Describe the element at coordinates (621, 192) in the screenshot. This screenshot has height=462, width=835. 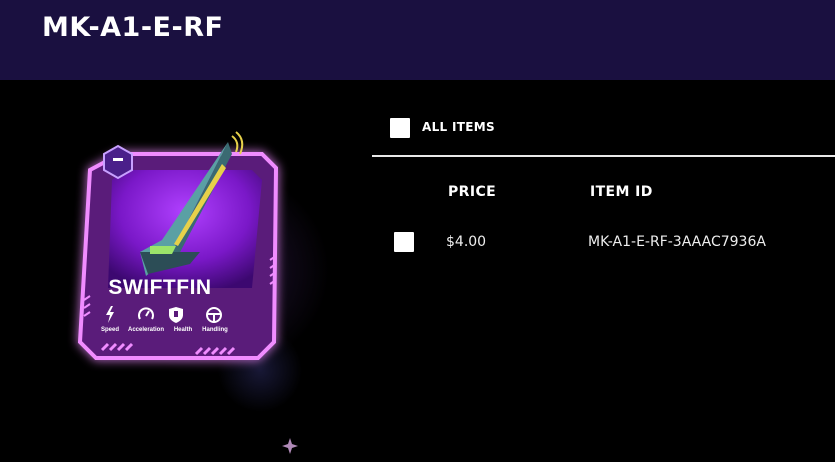
I see `column-header-item-id: ITEM ID` at that location.